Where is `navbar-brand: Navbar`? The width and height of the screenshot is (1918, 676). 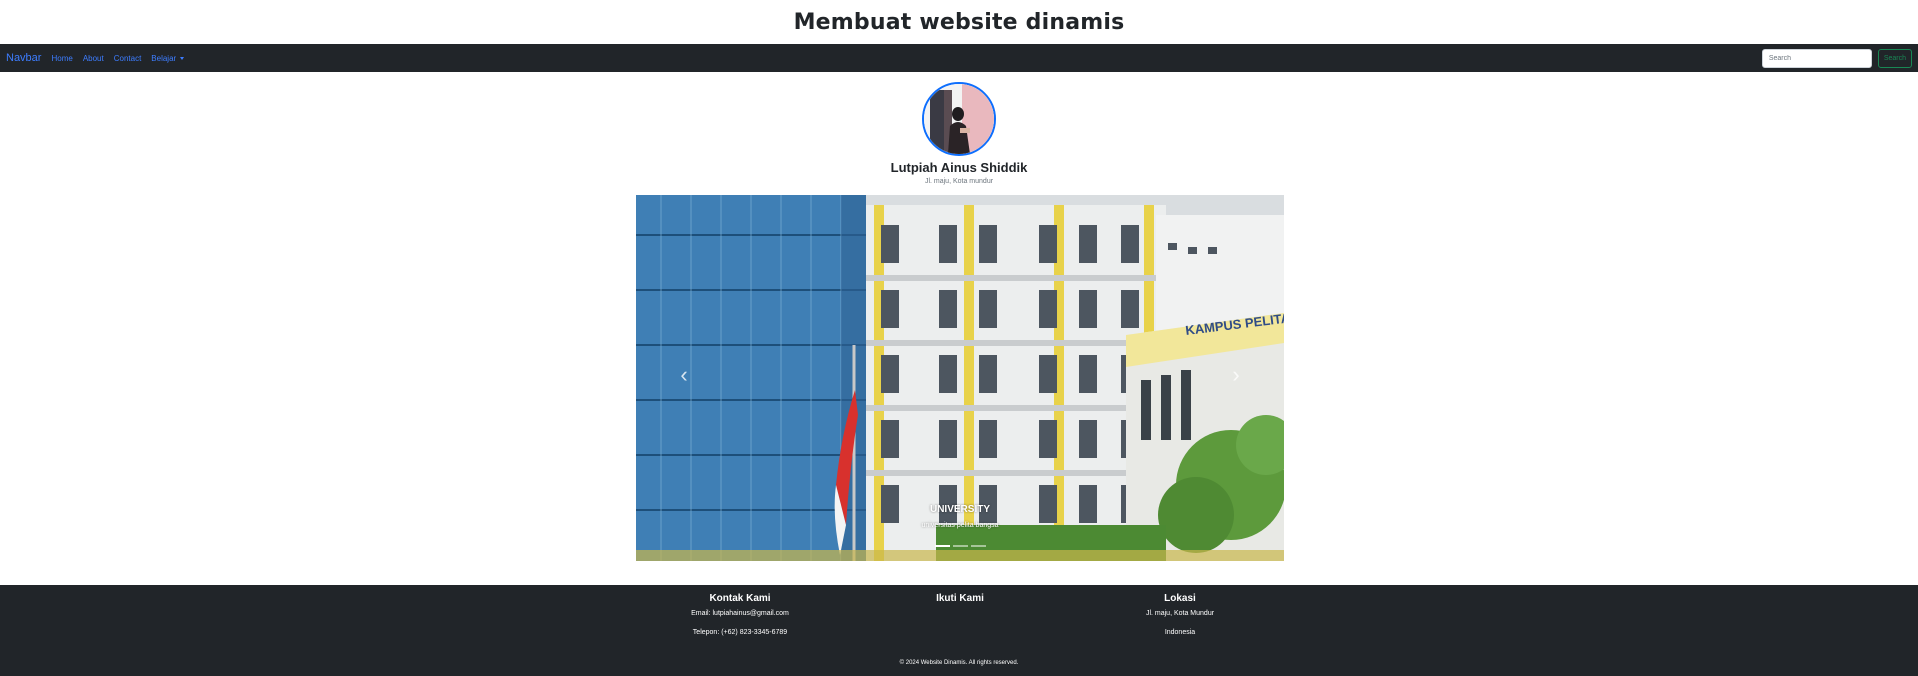 navbar-brand: Navbar is located at coordinates (23, 58).